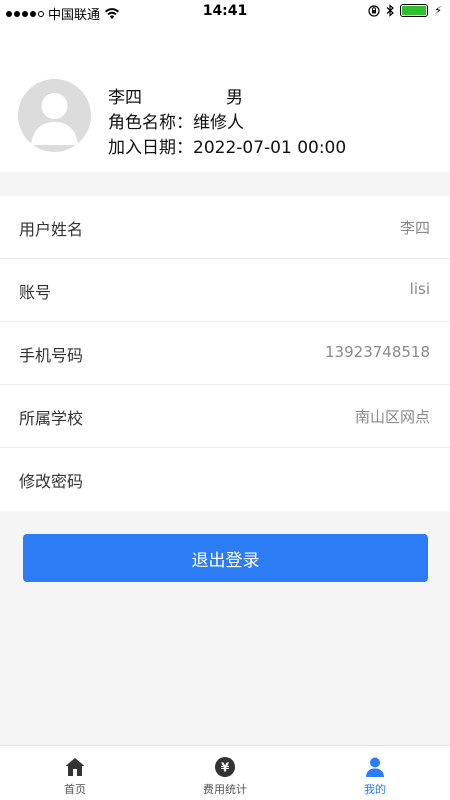  Describe the element at coordinates (225, 416) in the screenshot. I see `info-row-school: 所属学校 南山区网点` at that location.